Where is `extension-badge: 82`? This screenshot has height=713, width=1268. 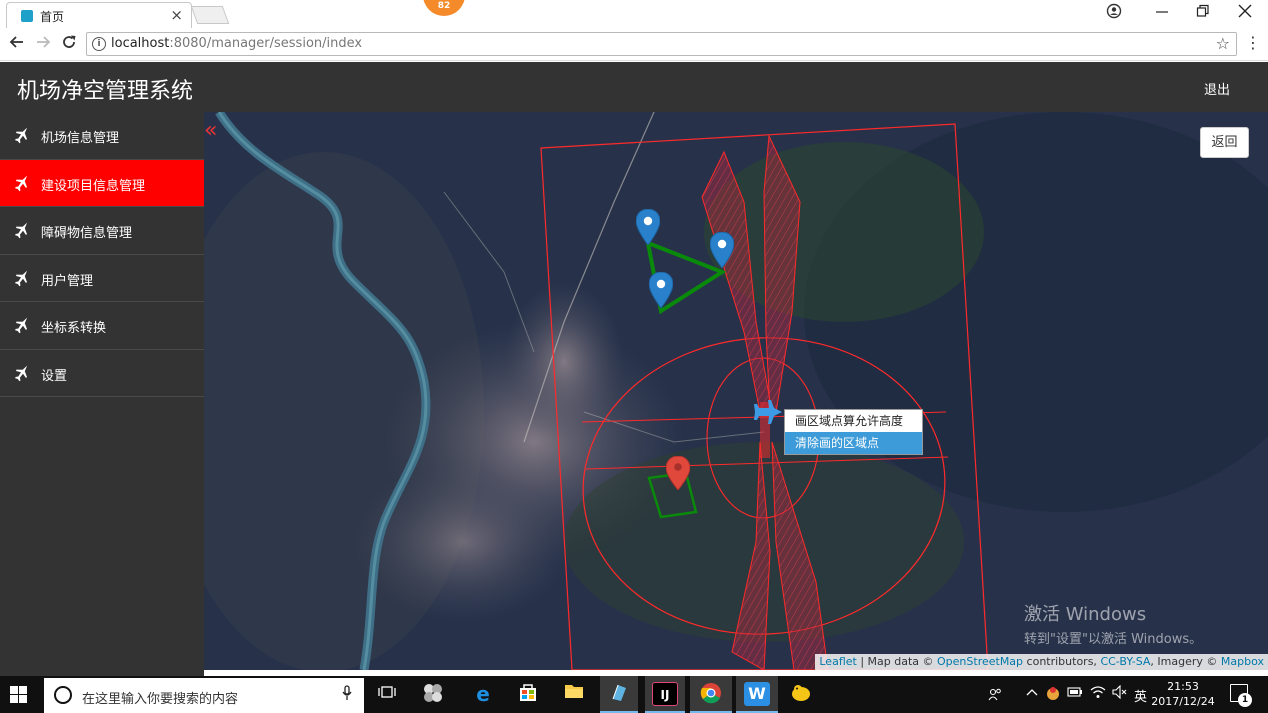
extension-badge: 82 is located at coordinates (444, 8).